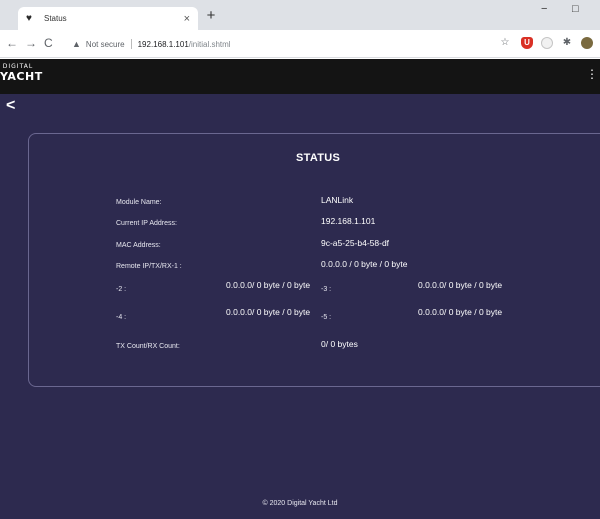 The image size is (600, 519). Describe the element at coordinates (105, 44) in the screenshot. I see `security-label: Not secure` at that location.